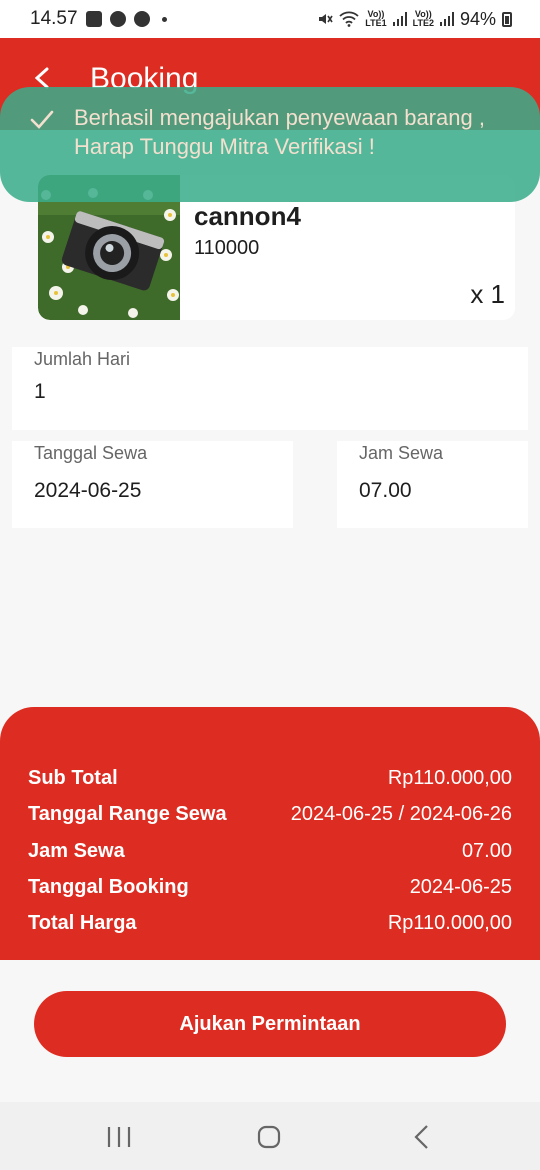  Describe the element at coordinates (164, 19) in the screenshot. I see `more-notifications-icon` at that location.